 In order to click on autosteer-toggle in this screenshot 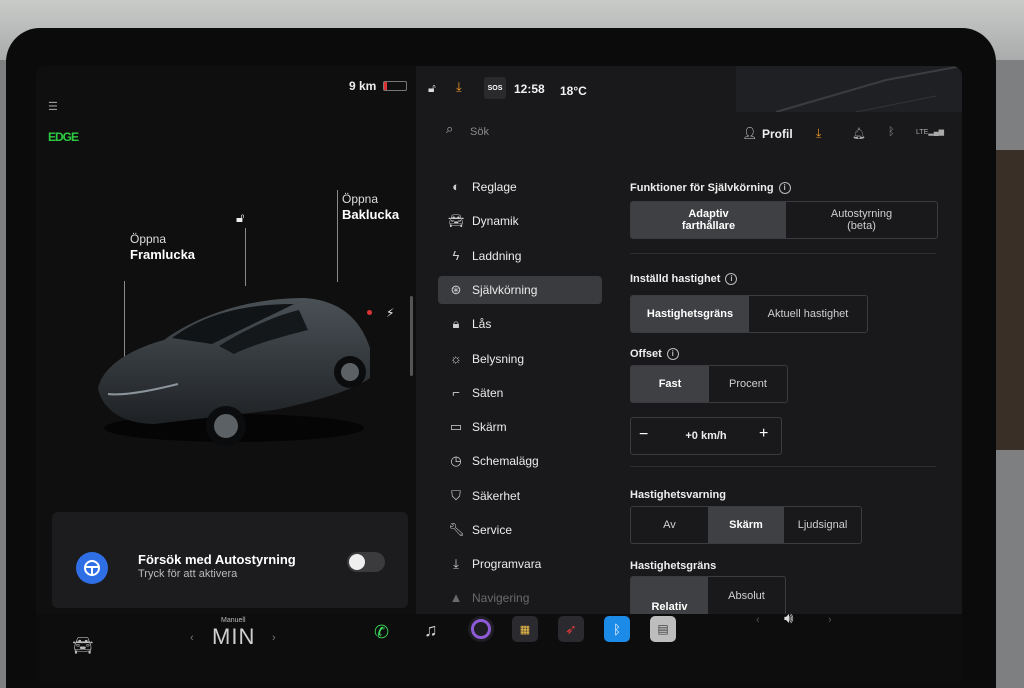, I will do `click(366, 562)`.